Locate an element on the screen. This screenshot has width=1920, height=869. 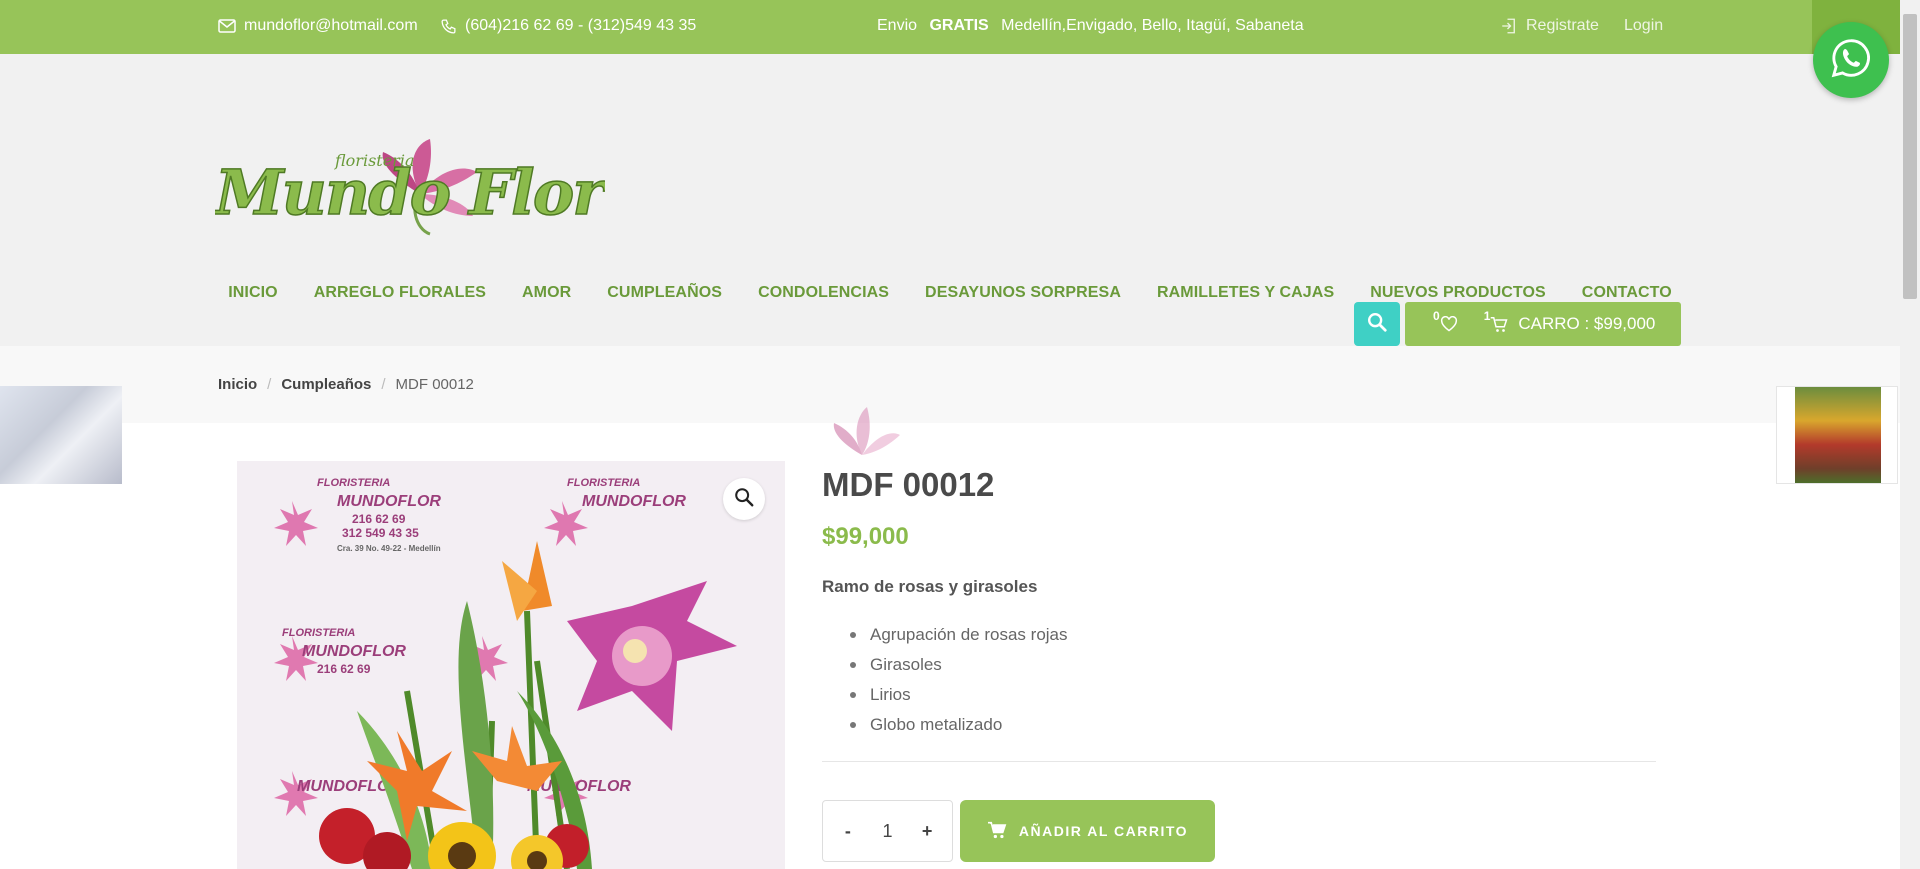
next-product-thumbnail is located at coordinates (1837, 435).